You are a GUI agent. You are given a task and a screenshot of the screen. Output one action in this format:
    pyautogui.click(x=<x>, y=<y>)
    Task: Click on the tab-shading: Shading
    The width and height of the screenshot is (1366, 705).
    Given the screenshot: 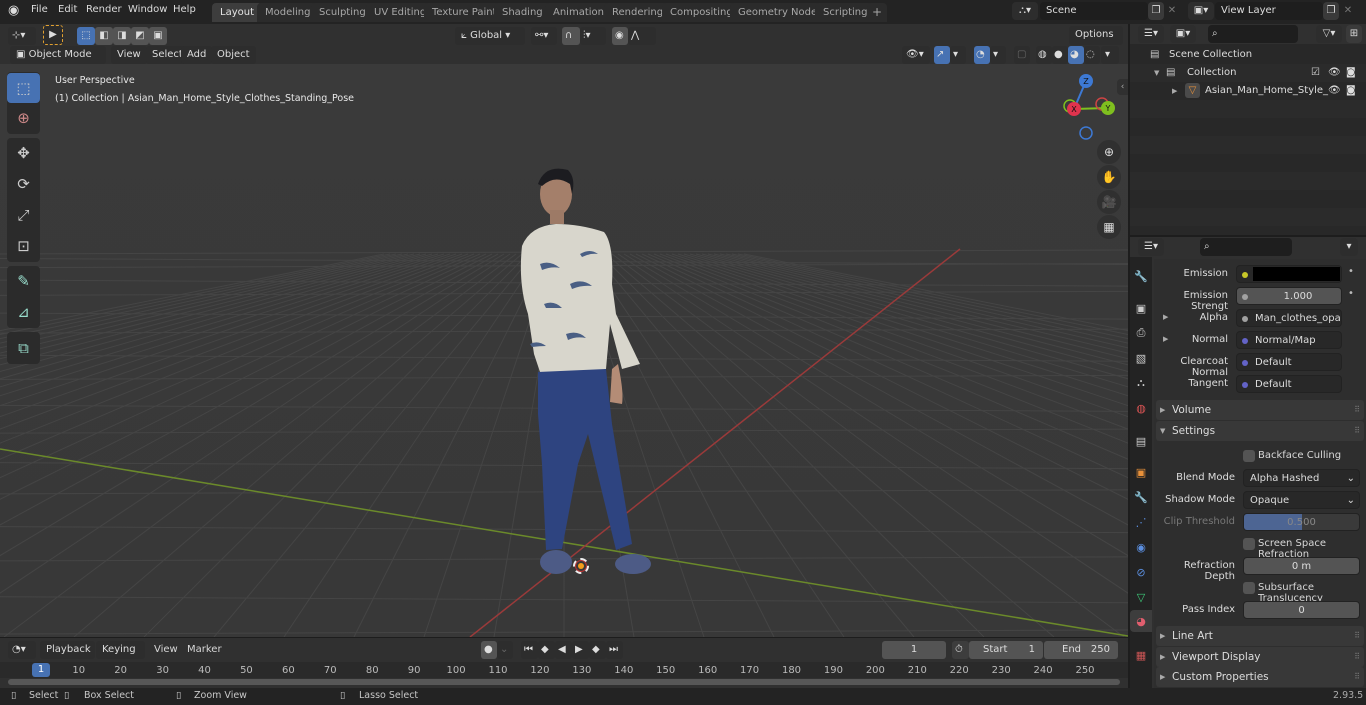 What is the action you would take?
    pyautogui.click(x=522, y=12)
    